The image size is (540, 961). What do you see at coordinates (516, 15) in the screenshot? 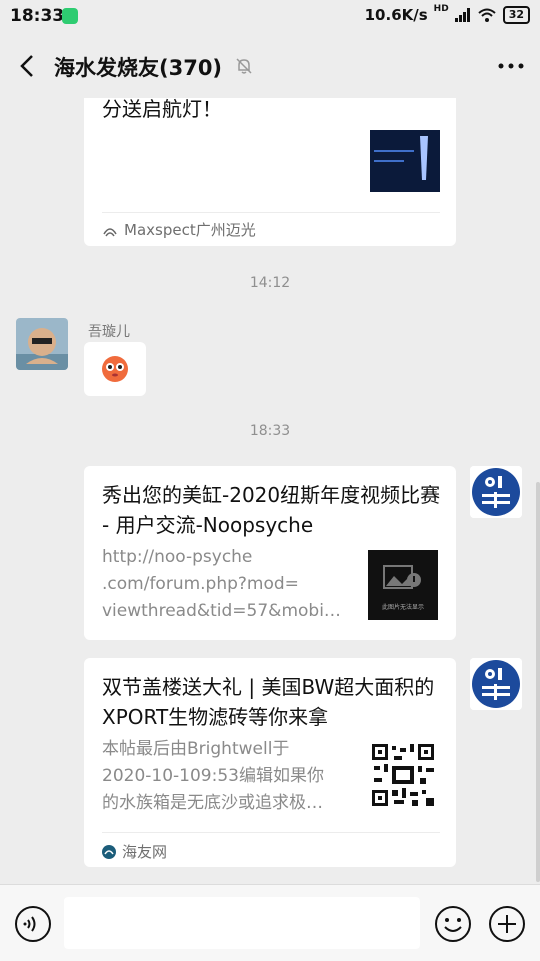
I see `battery-level: 32` at bounding box center [516, 15].